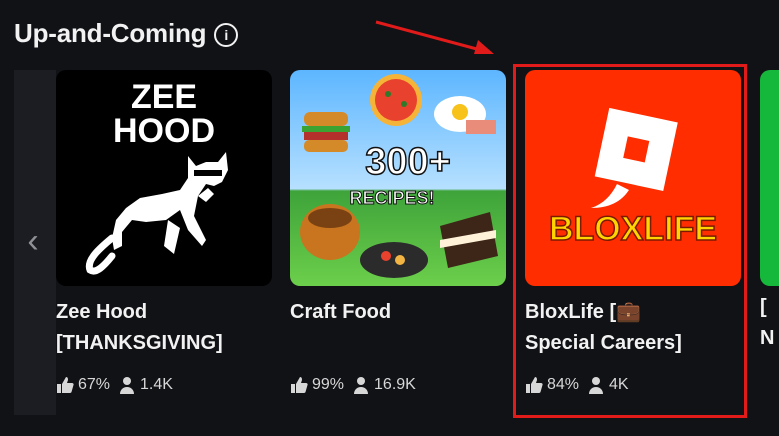  I want to click on game-title: Craft Food, so click(398, 312).